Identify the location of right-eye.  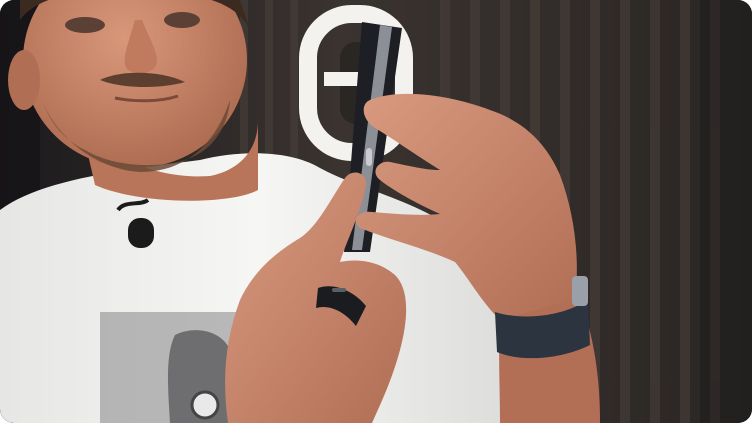
(182, 20).